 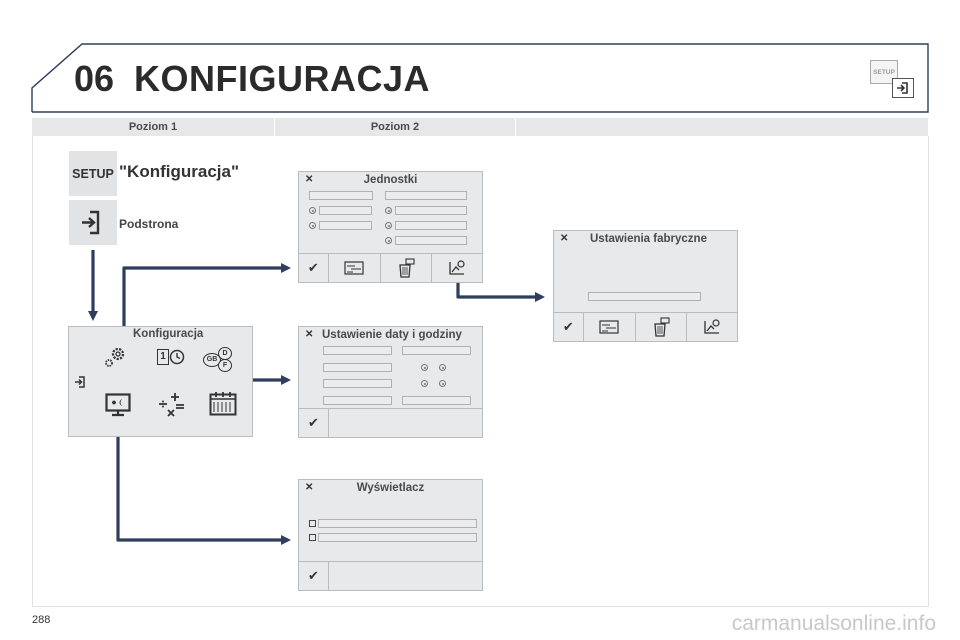 I want to click on datetime-panel: ✕ Ustawienie daty i godziny ✔, so click(x=390, y=382).